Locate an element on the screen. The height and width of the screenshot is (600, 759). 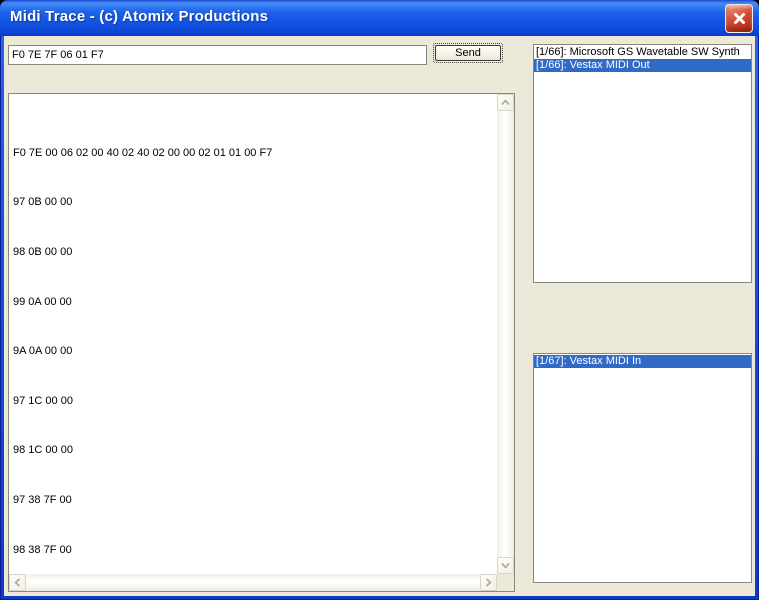
chevron-left-icon is located at coordinates (17, 582).